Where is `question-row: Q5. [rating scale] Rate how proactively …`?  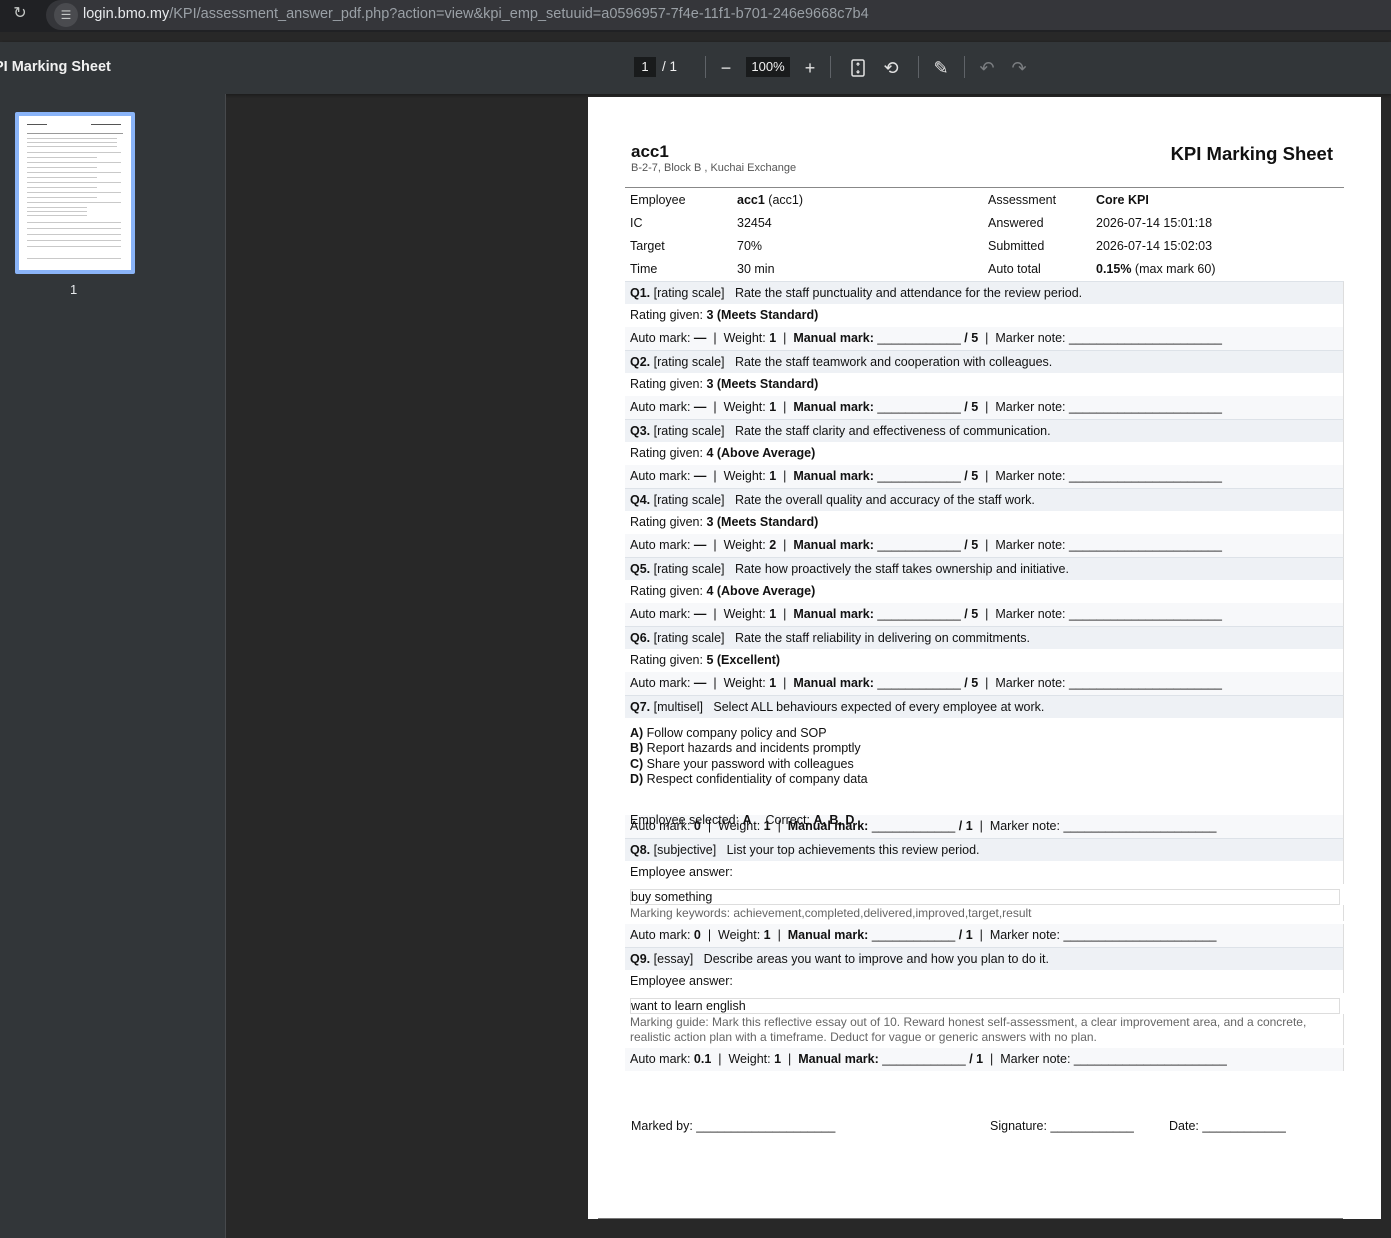 question-row: Q5. [rating scale] Rate how proactively … is located at coordinates (984, 568).